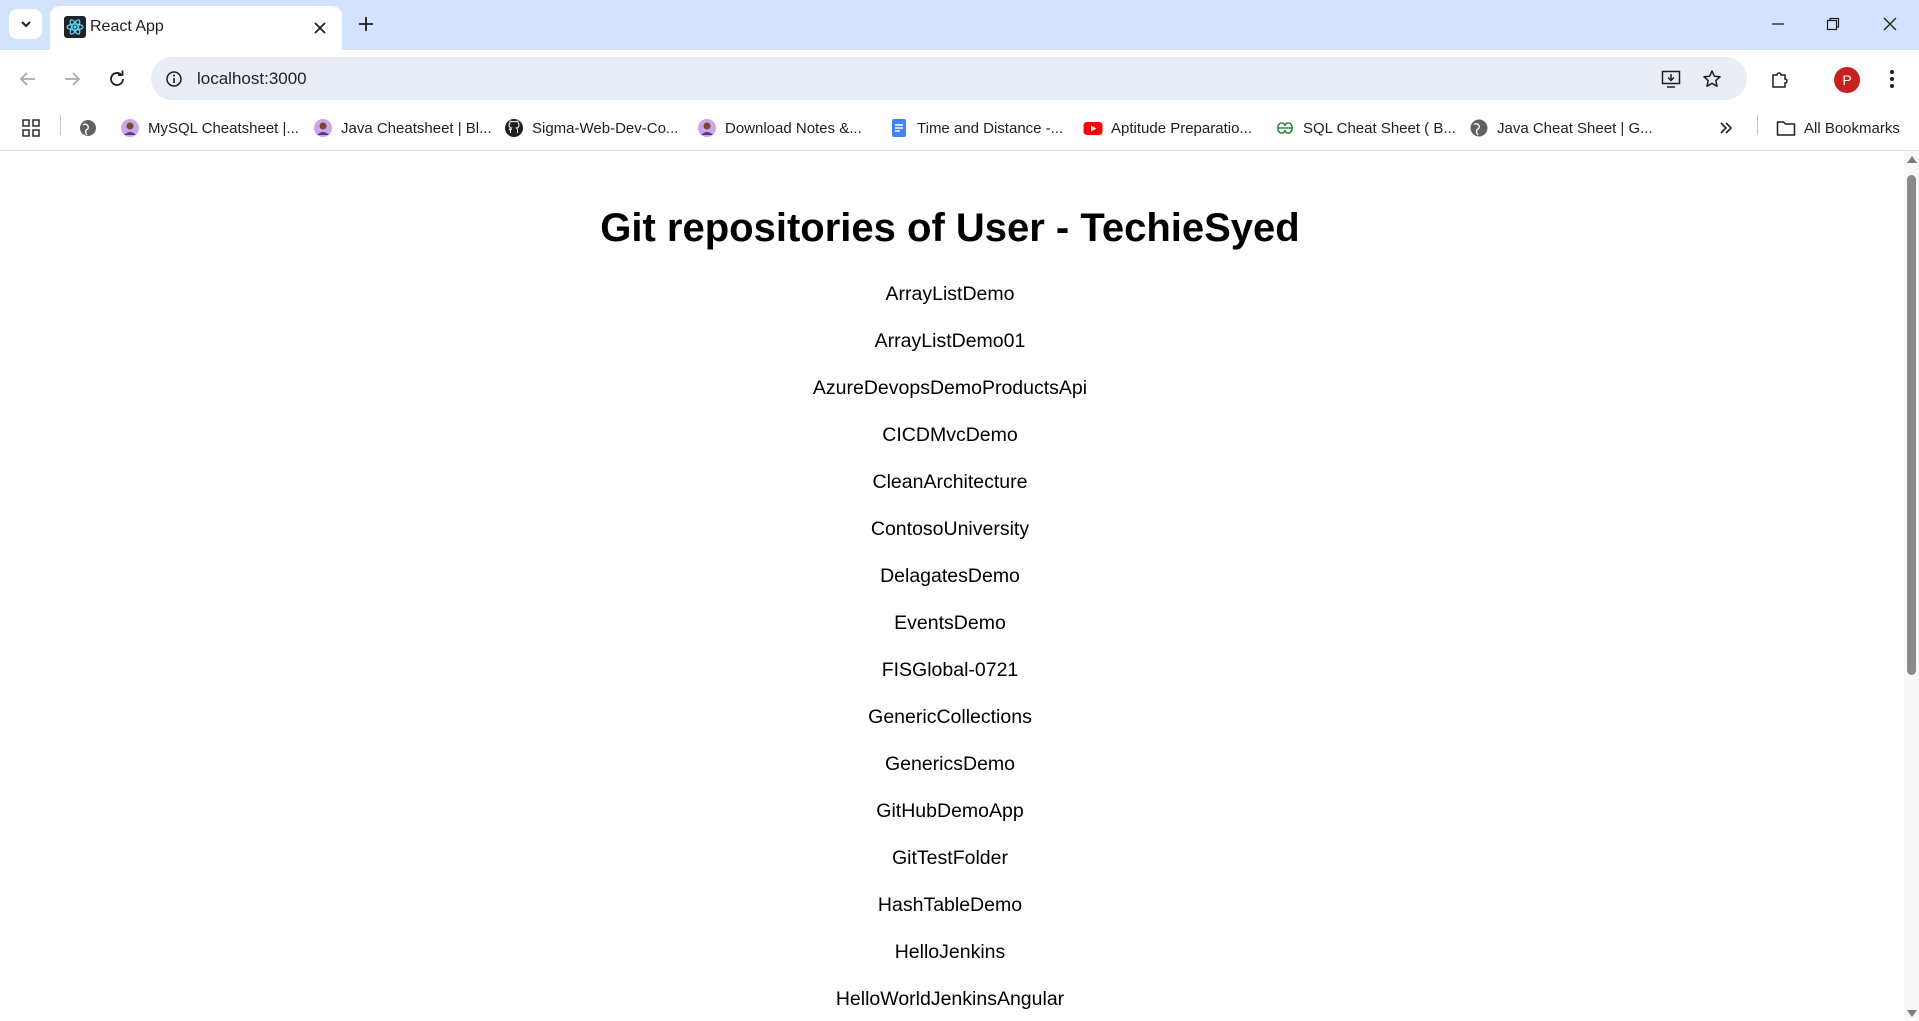 The image size is (1919, 1021). Describe the element at coordinates (1093, 128) in the screenshot. I see `youtube-icon` at that location.